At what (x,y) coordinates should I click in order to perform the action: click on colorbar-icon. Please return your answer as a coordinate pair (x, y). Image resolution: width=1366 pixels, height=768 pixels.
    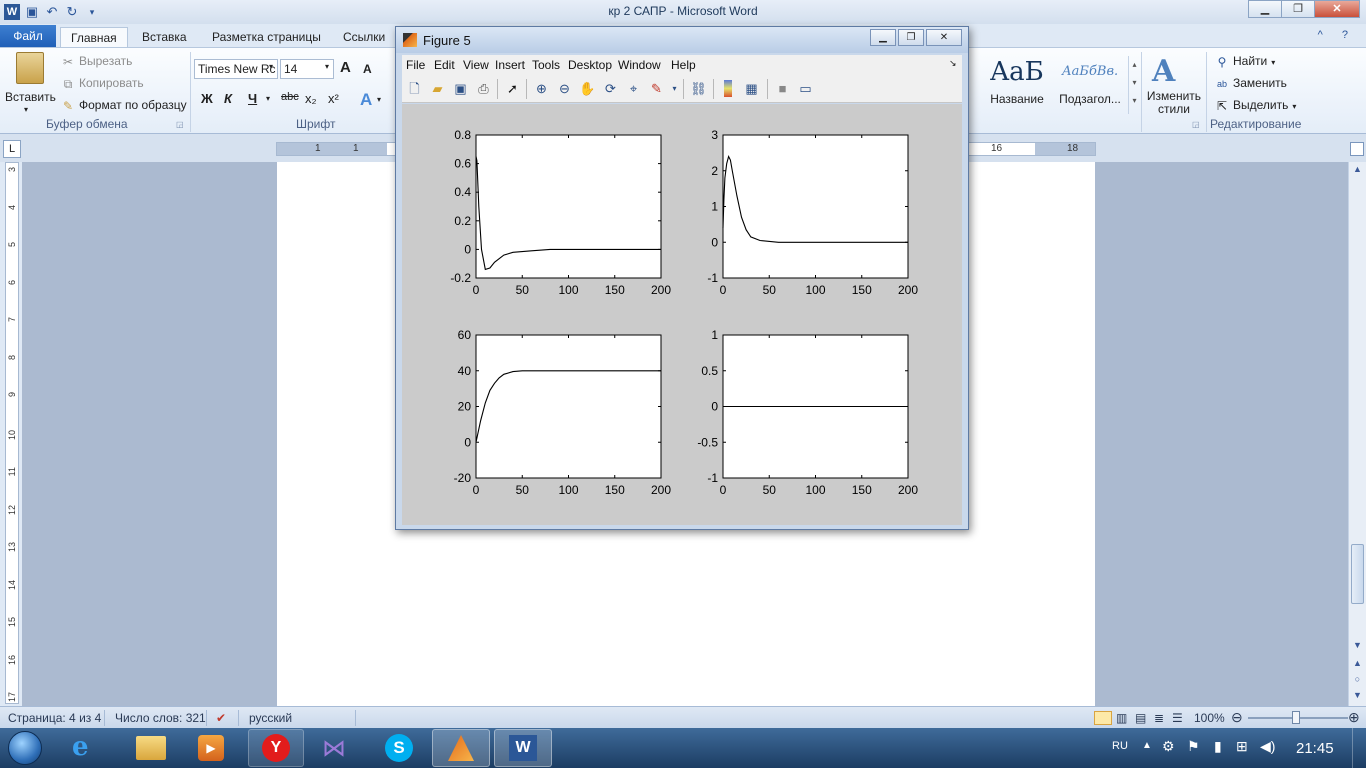
    Looking at the image, I should click on (728, 88).